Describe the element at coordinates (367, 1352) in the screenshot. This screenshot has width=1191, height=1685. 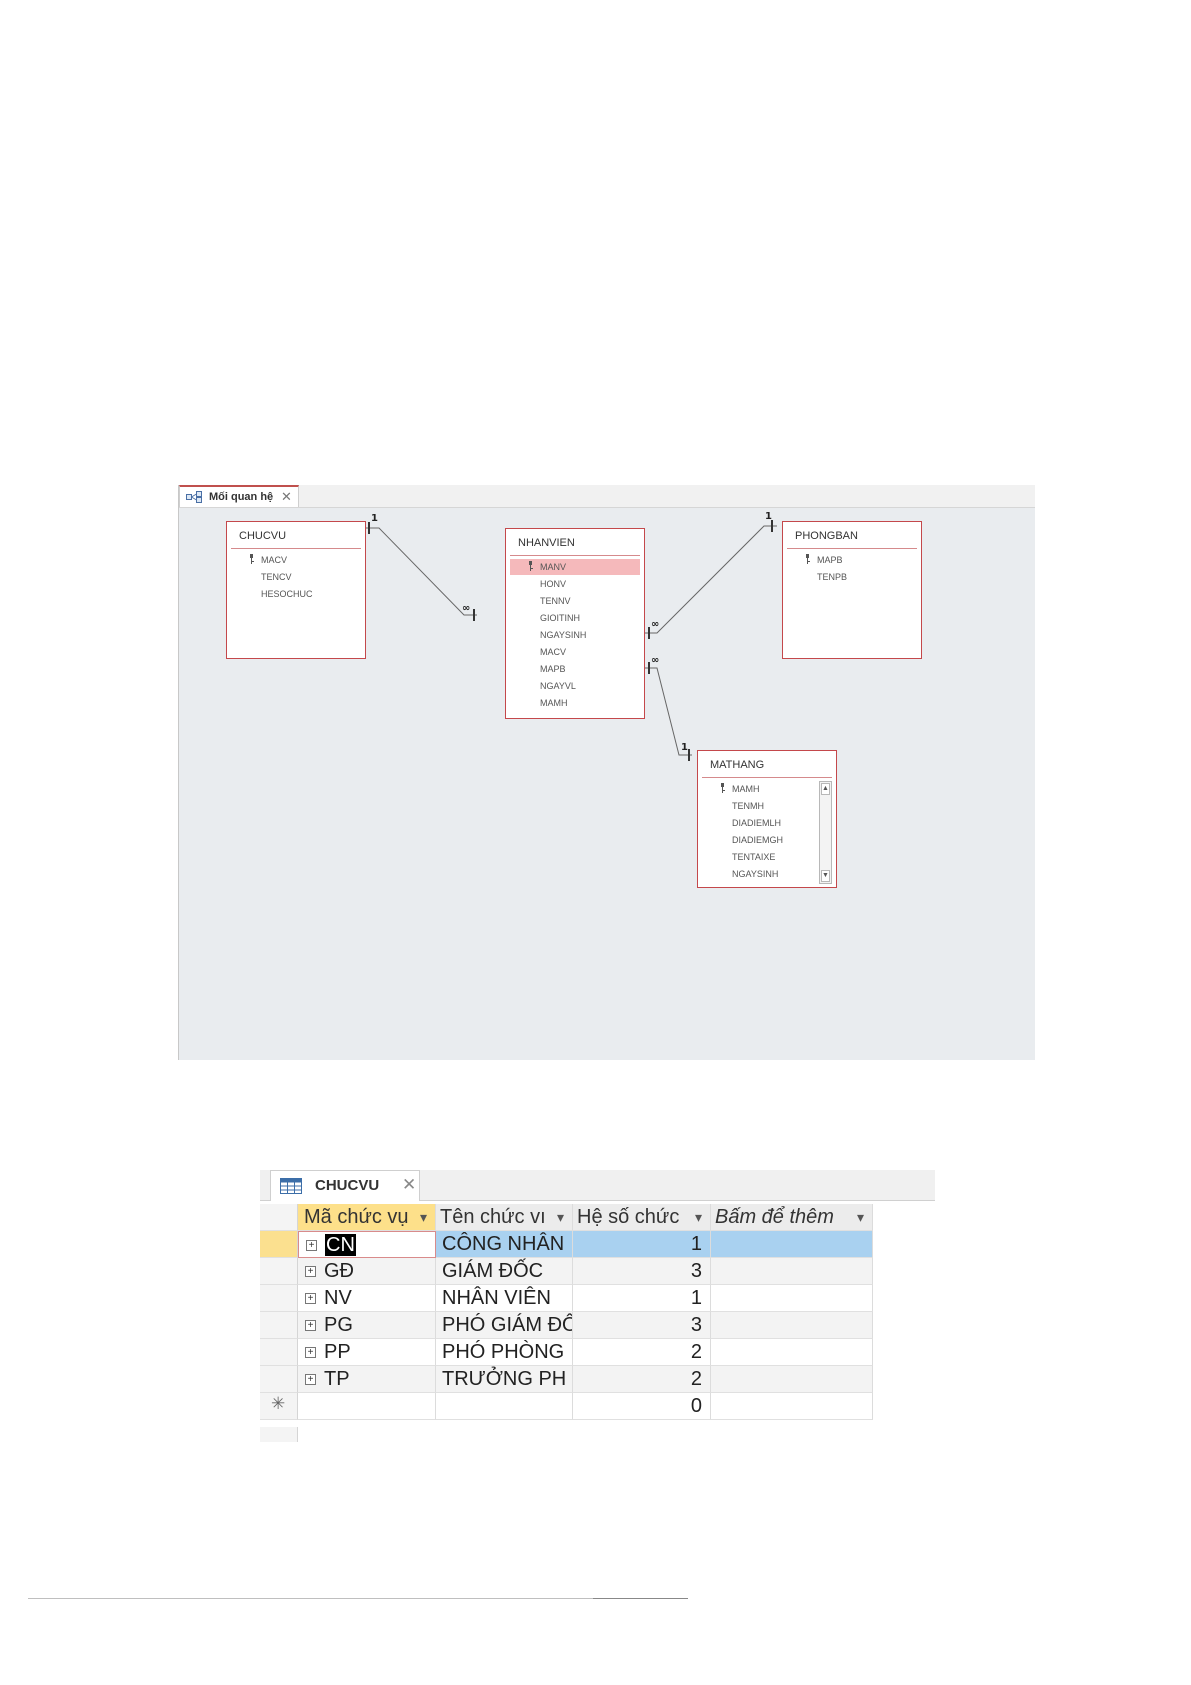
I see `cell-ma-chuc-vu: + PP` at that location.